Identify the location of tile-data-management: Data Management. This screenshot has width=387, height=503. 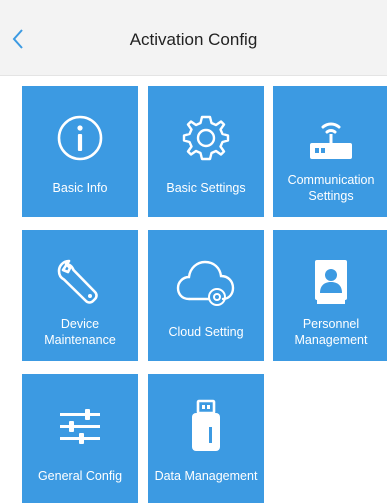
(206, 438).